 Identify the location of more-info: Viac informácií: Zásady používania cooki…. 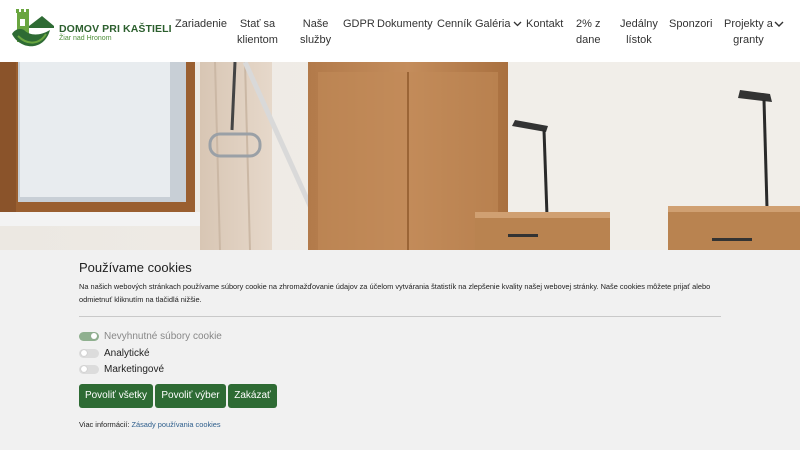
(150, 424).